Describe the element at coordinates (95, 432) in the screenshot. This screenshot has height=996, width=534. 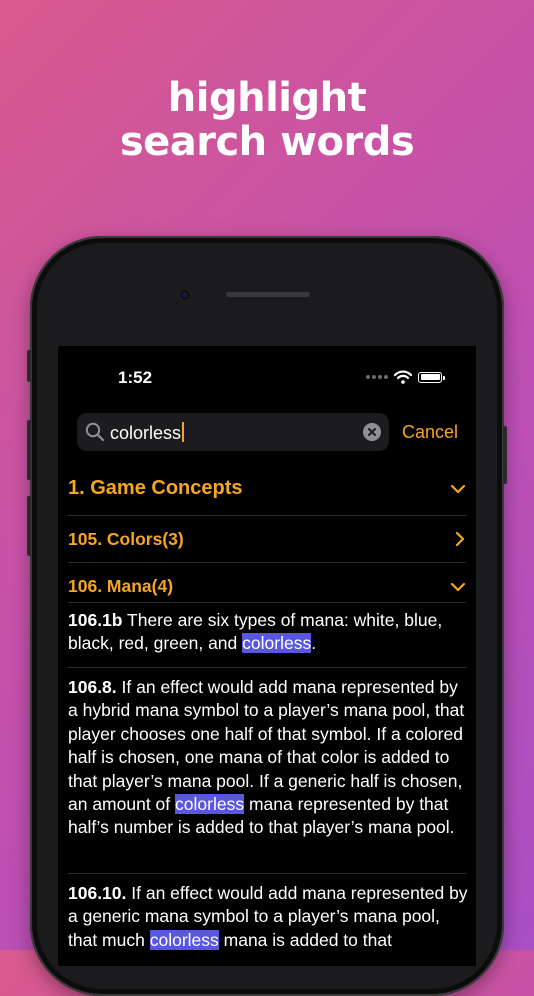
I see `search-icon` at that location.